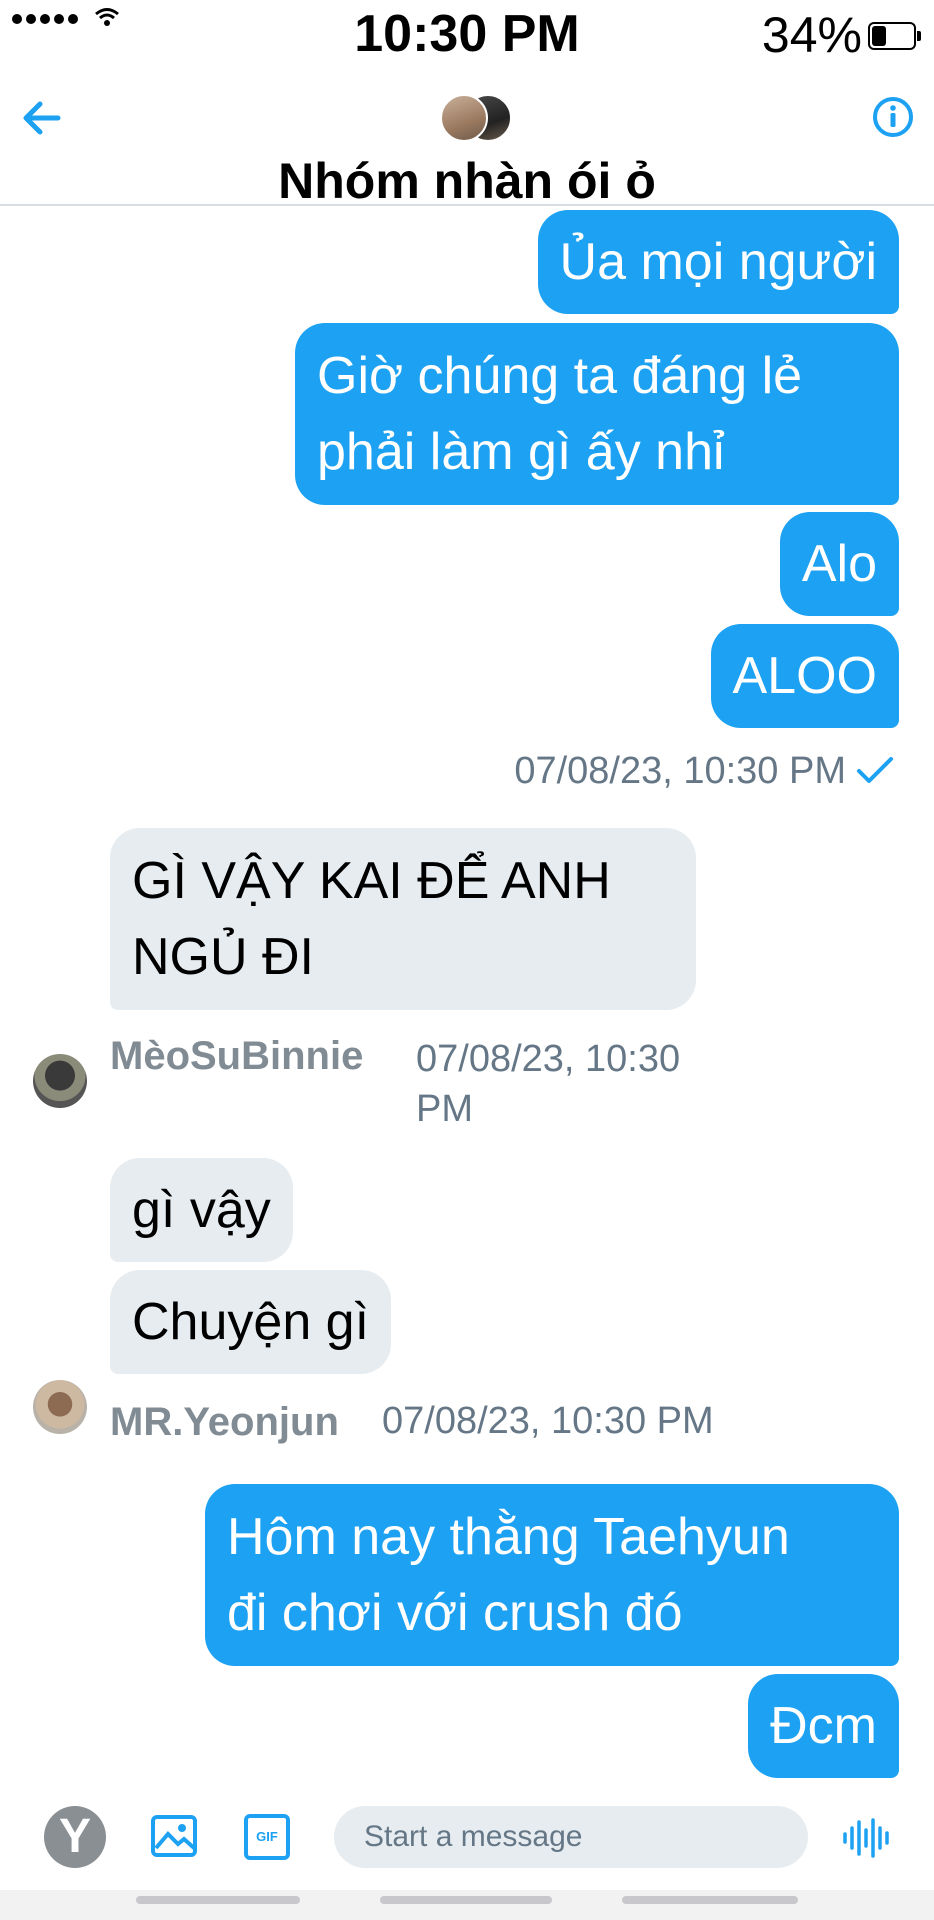 This screenshot has width=934, height=1920. I want to click on timestamp-line: PM, so click(444, 1109).